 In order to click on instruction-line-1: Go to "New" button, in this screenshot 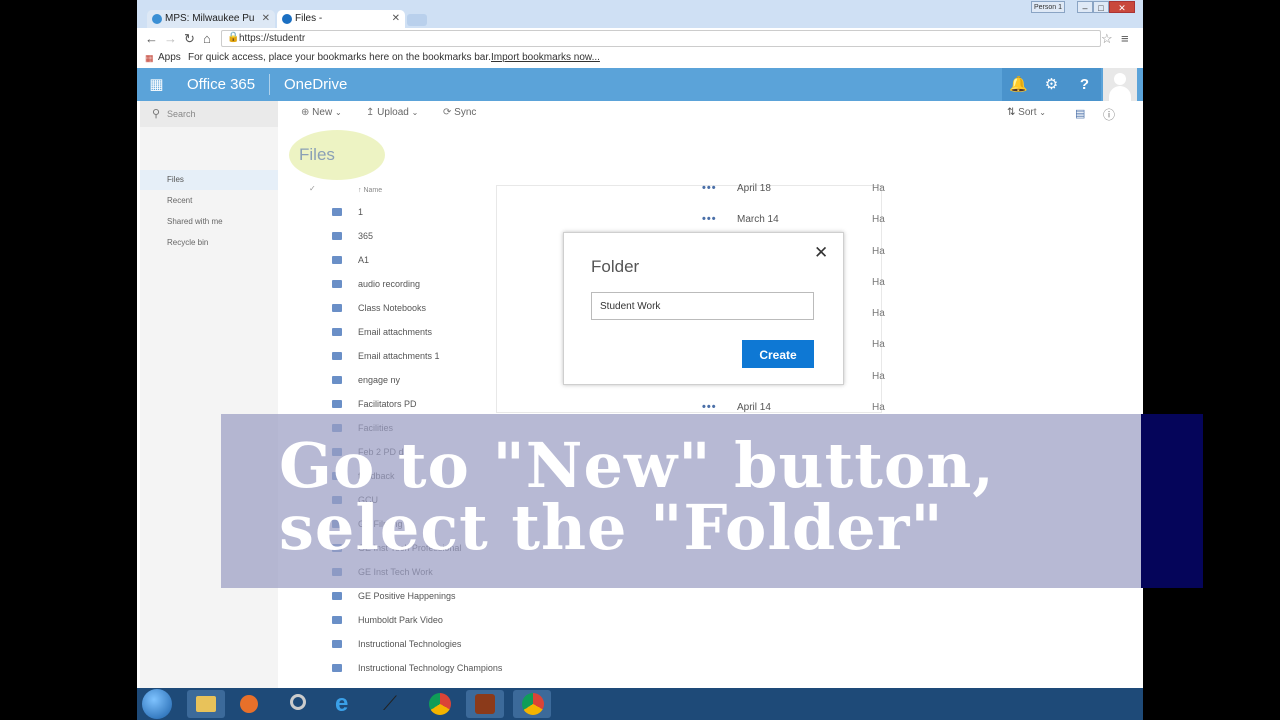, I will do `click(637, 465)`.